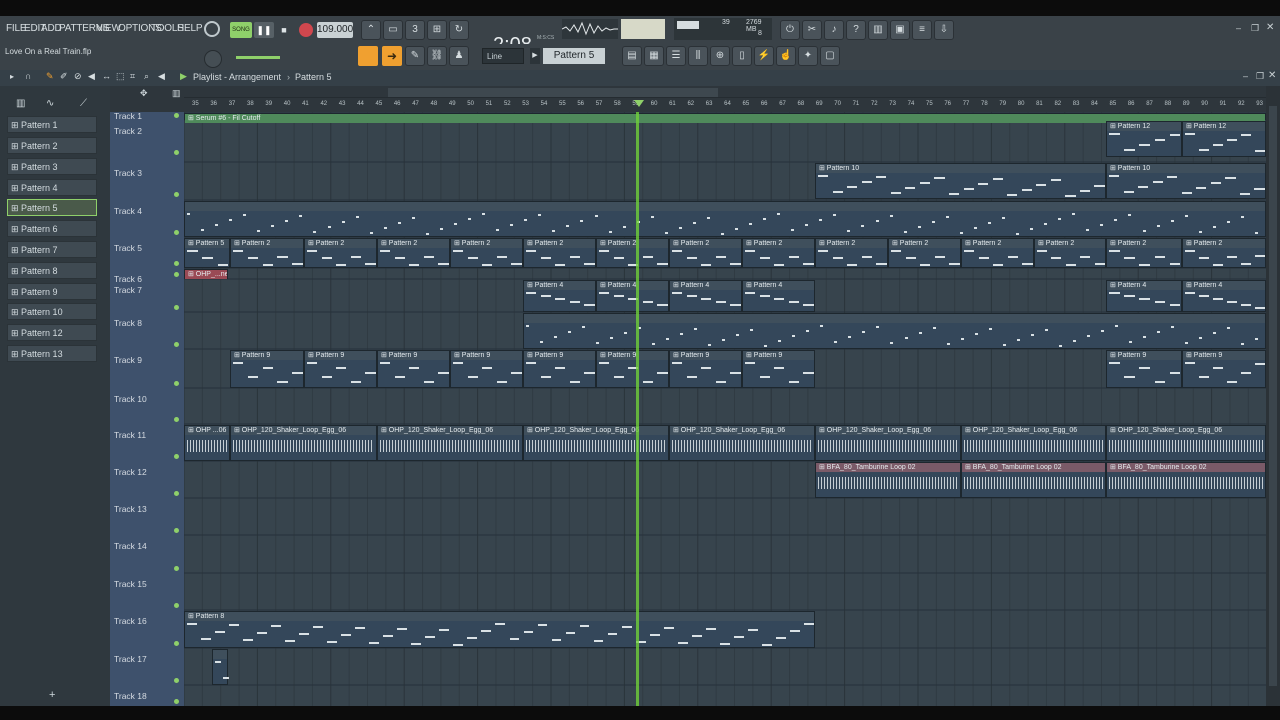 The height and width of the screenshot is (720, 1280). I want to click on master-pitch-slider, so click(258, 57).